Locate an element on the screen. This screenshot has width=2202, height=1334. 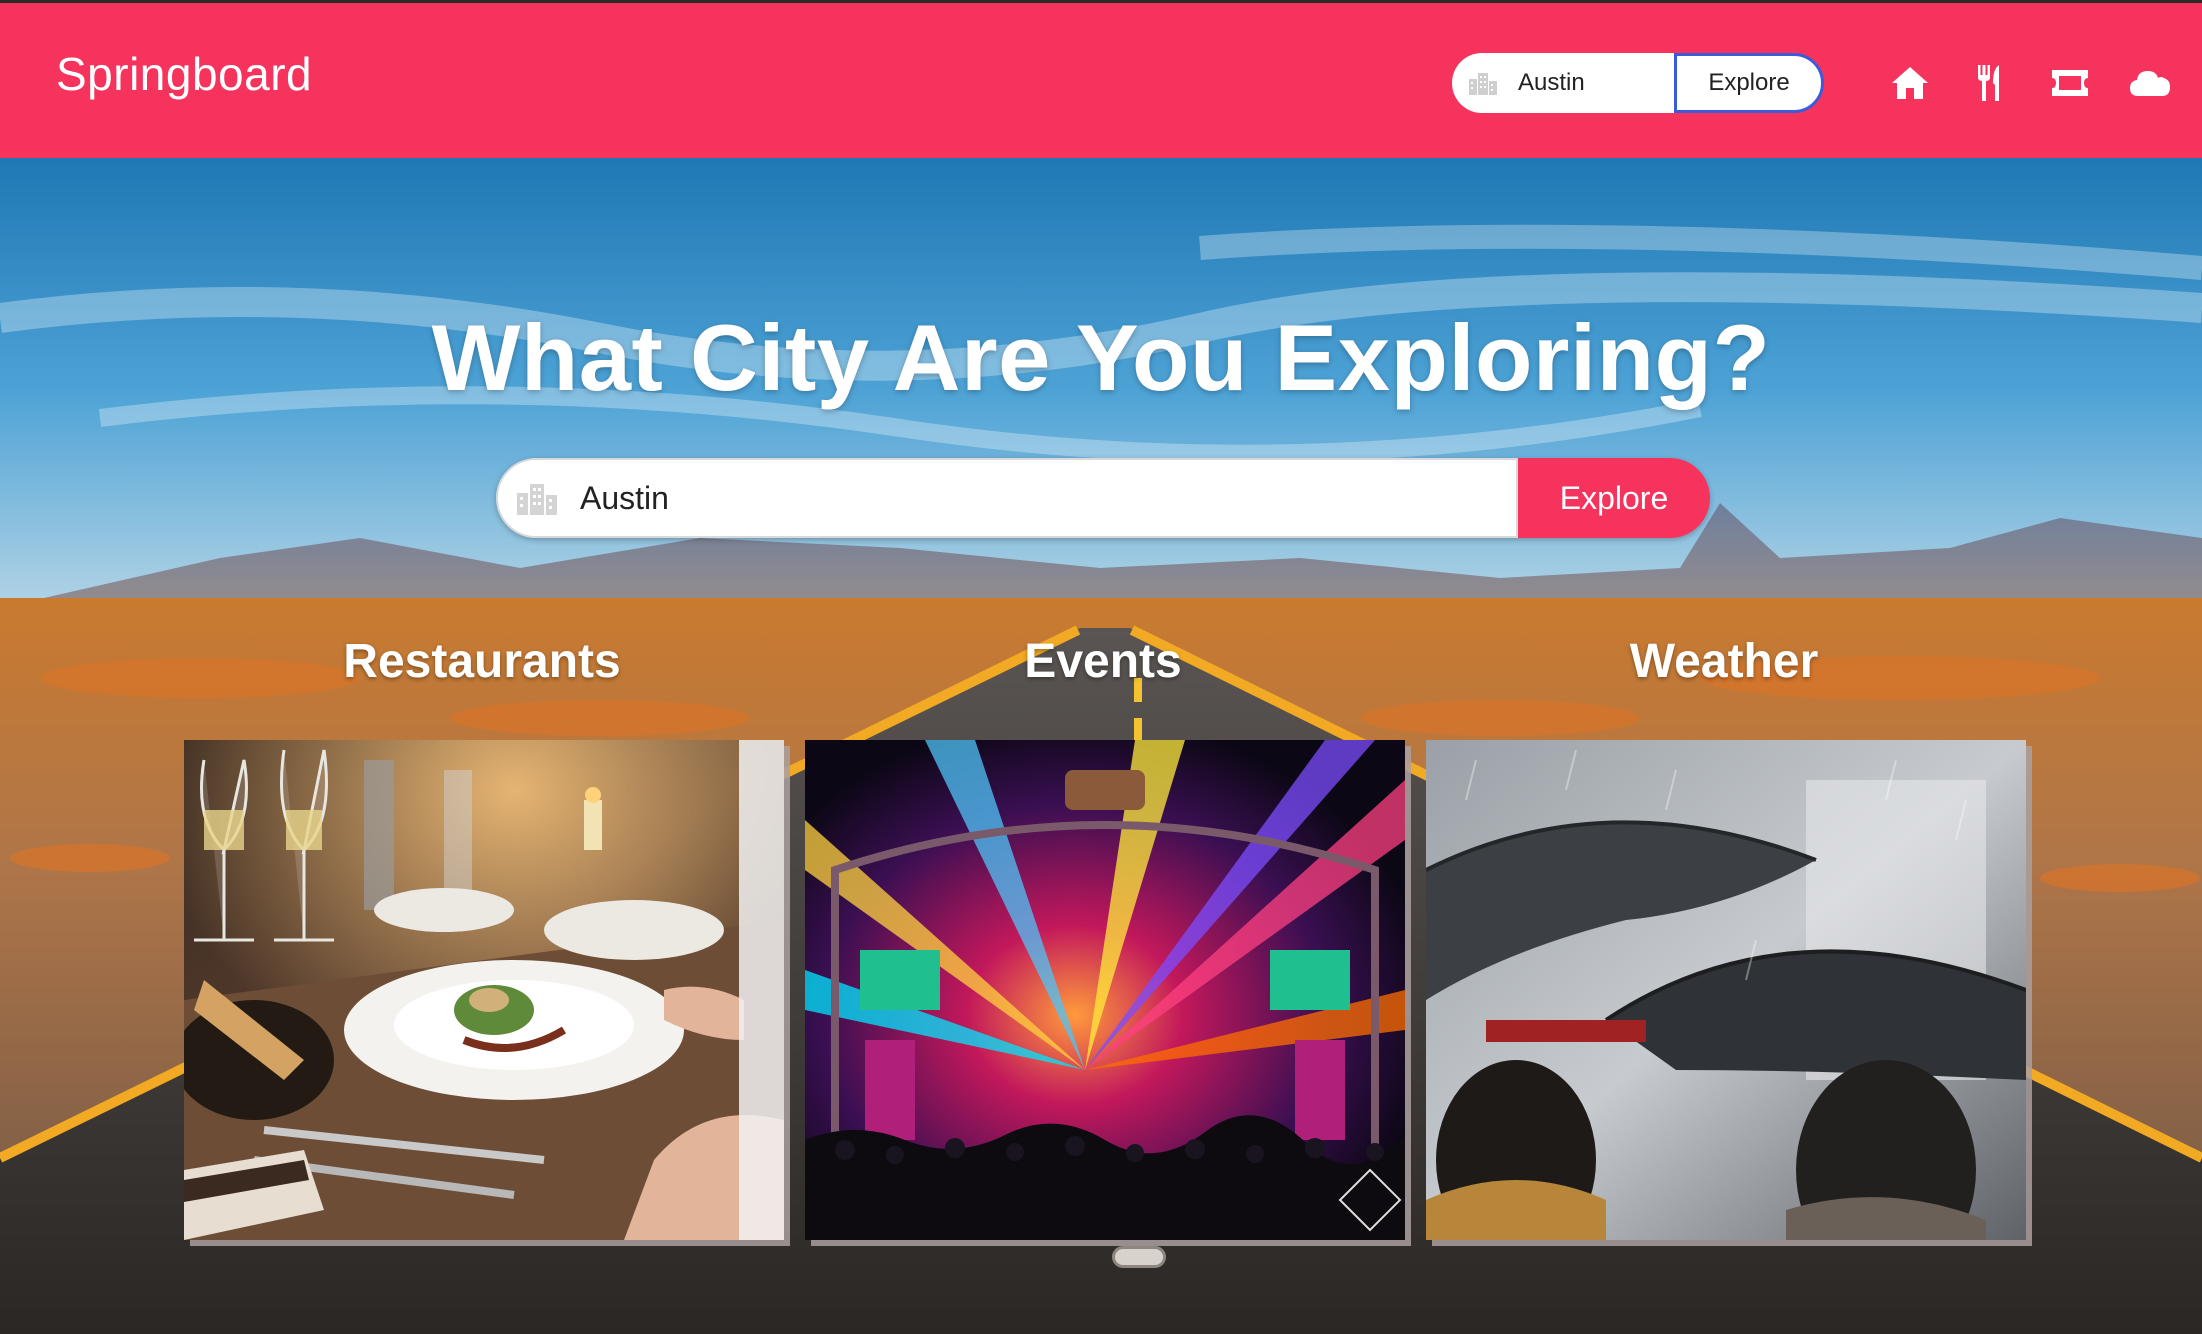
home-icon is located at coordinates (1910, 83).